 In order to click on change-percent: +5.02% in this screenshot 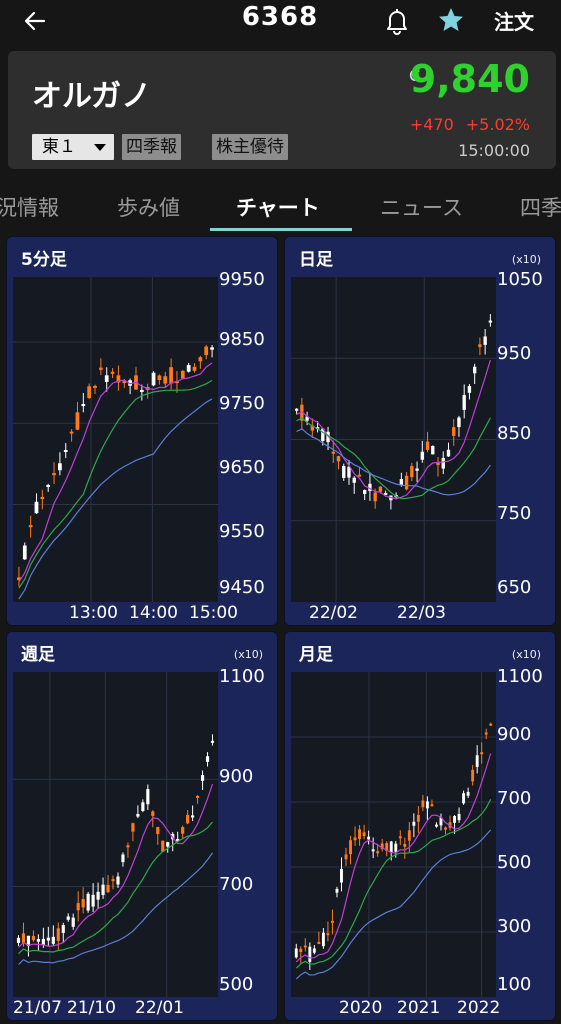, I will do `click(497, 124)`.